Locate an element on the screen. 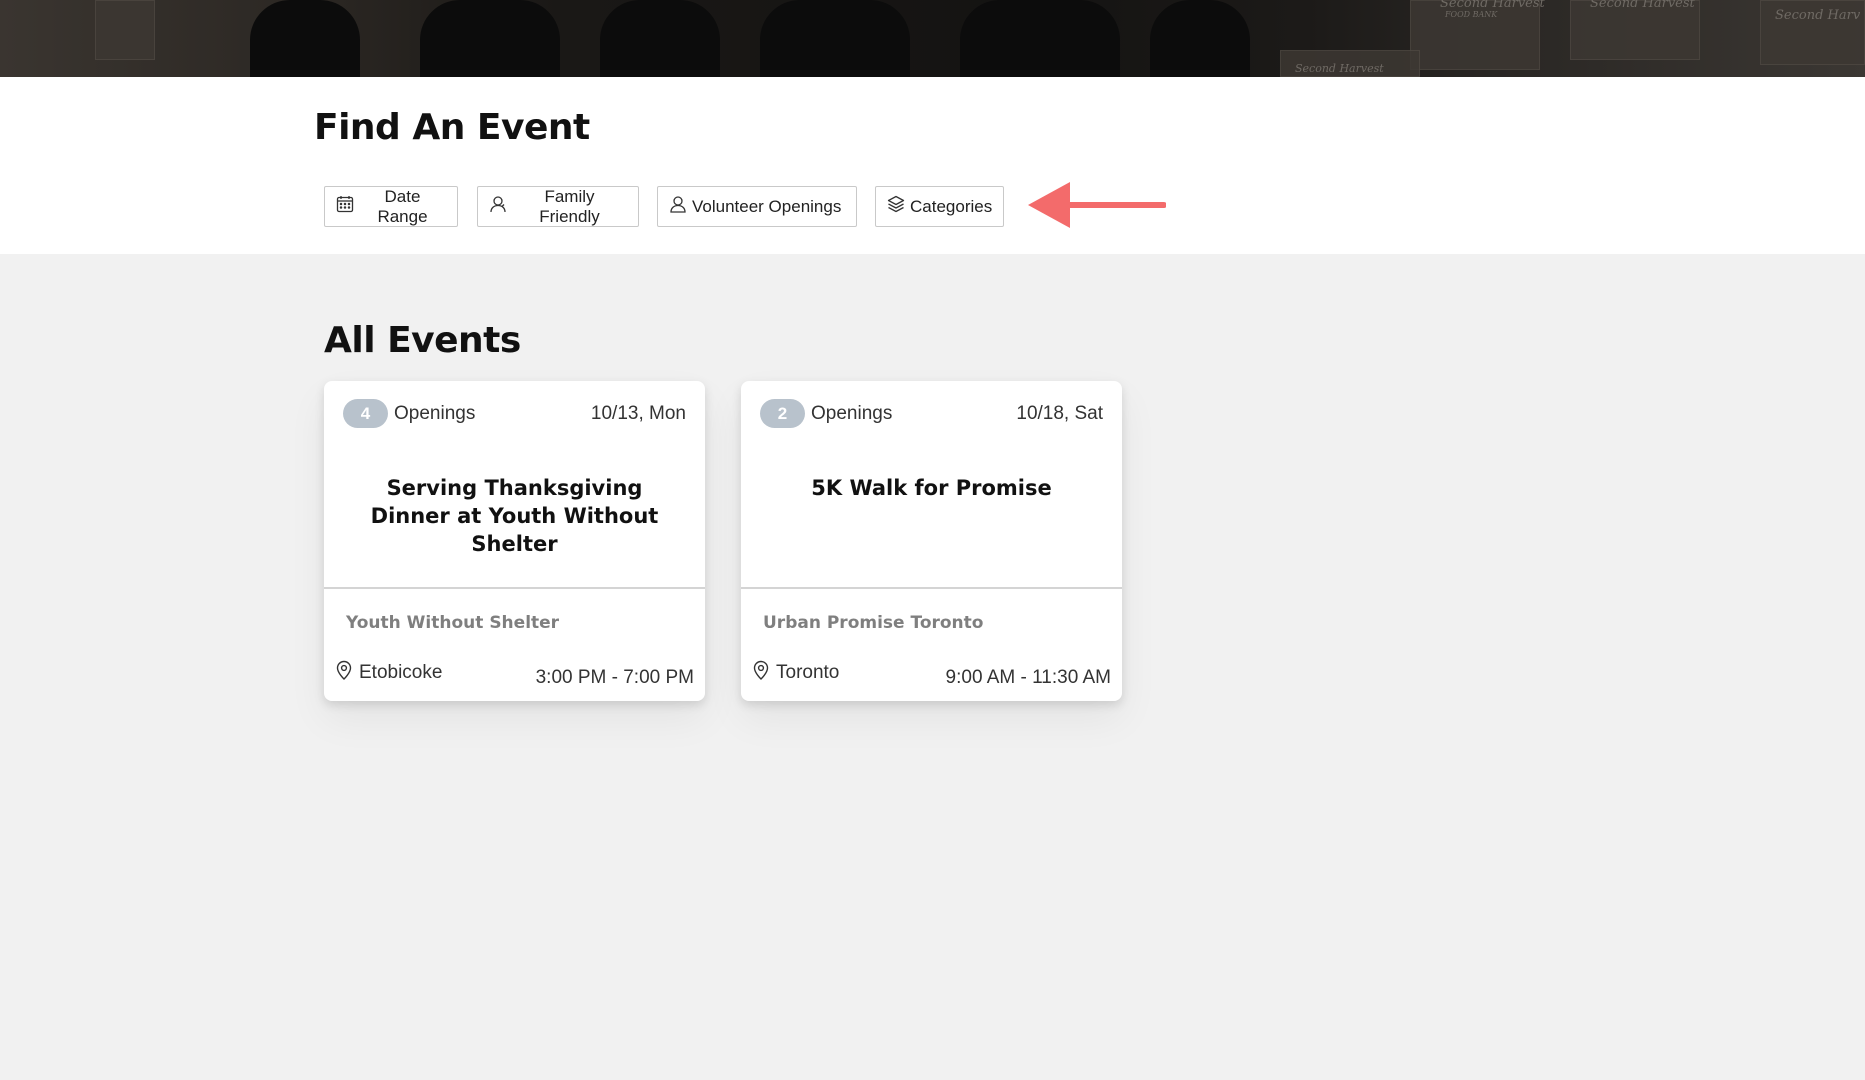  event-organization: Urban Promise Toronto is located at coordinates (873, 623).